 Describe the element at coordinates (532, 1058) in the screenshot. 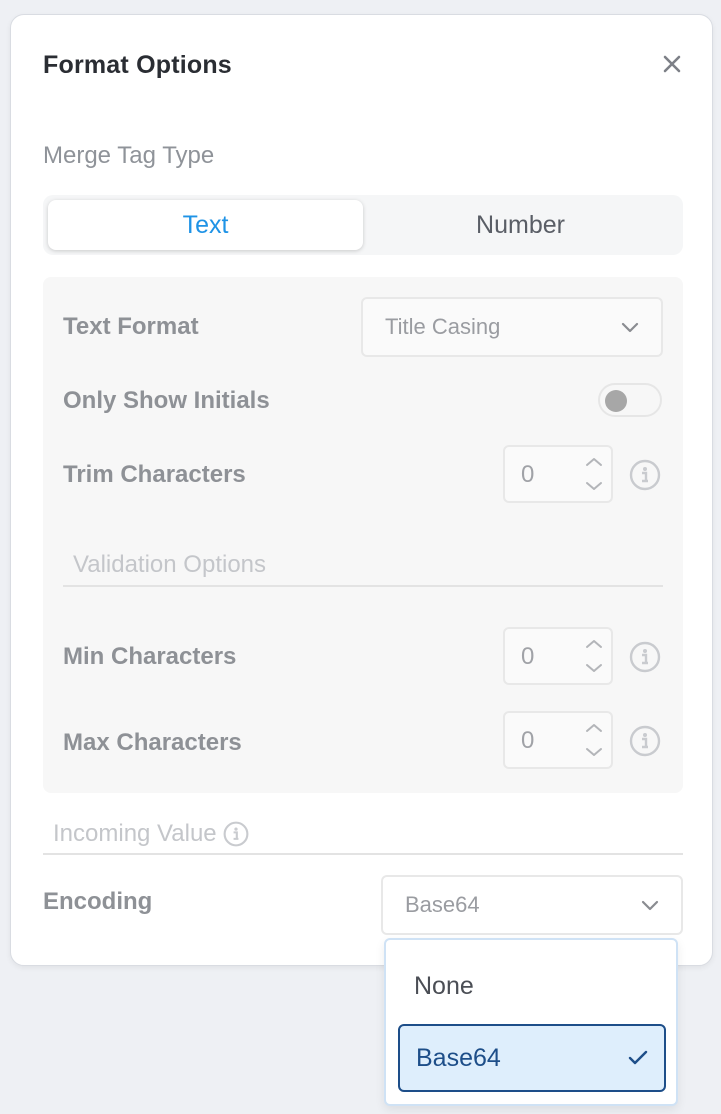

I see `encoding-option-base64: Base64` at that location.